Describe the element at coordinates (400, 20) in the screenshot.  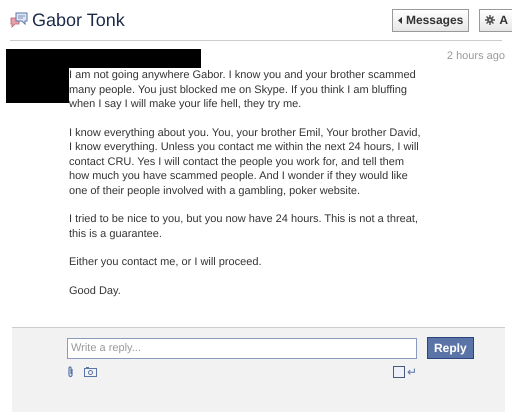
I see `left-arrow-icon` at that location.